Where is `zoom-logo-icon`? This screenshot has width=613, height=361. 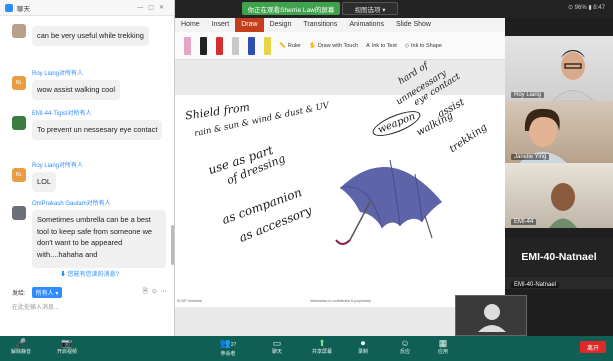
zoom-logo-icon is located at coordinates (9, 7).